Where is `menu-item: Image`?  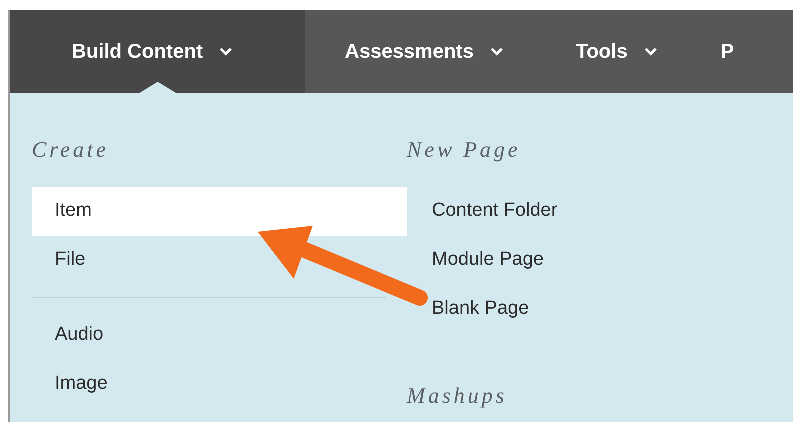
menu-item: Image is located at coordinates (219, 384).